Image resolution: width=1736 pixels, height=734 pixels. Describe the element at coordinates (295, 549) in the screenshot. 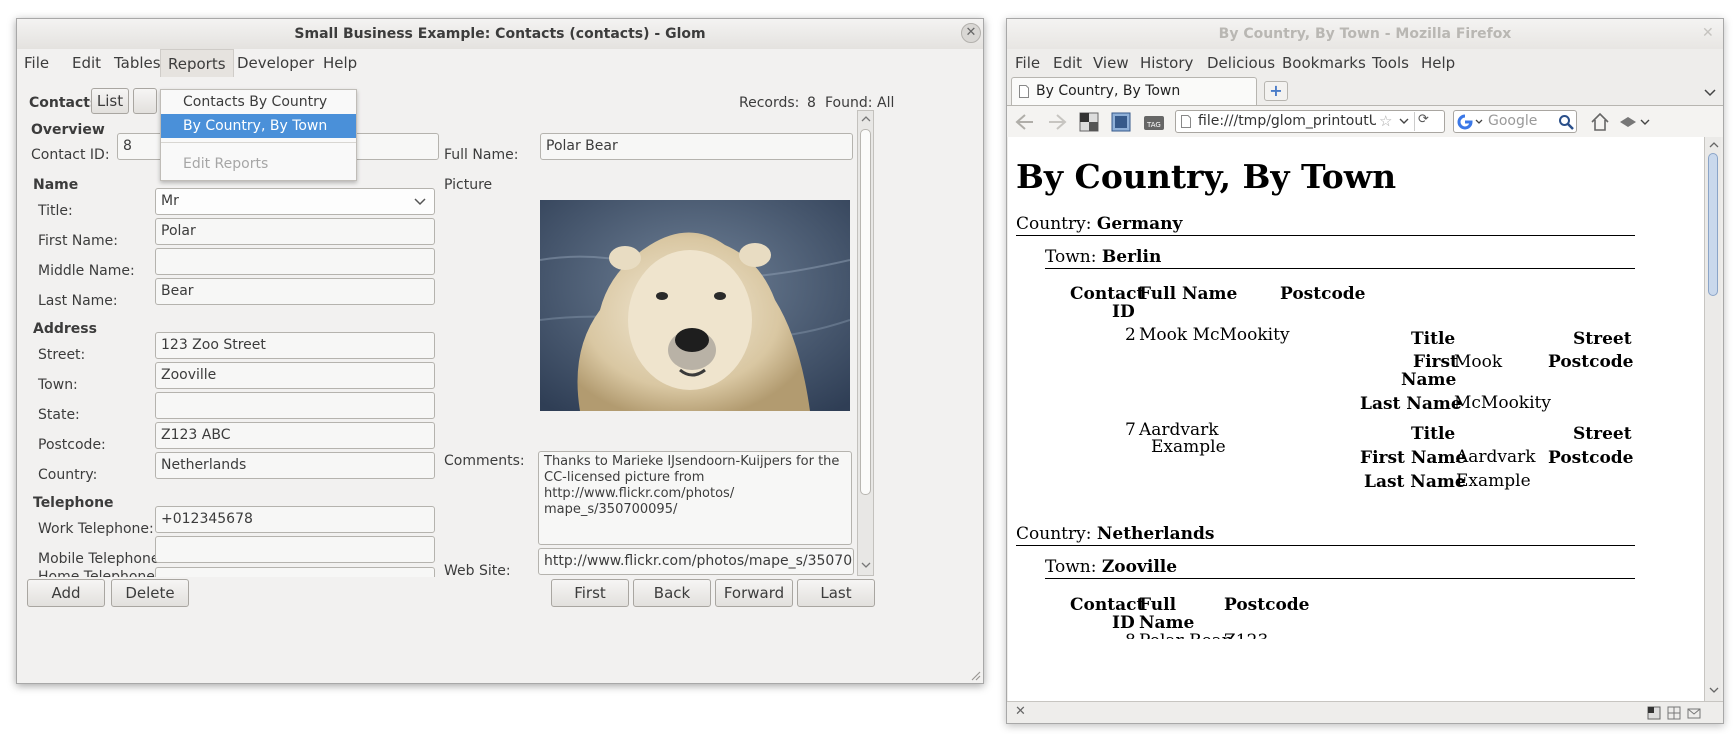

I see `mobile-telephone-field` at that location.